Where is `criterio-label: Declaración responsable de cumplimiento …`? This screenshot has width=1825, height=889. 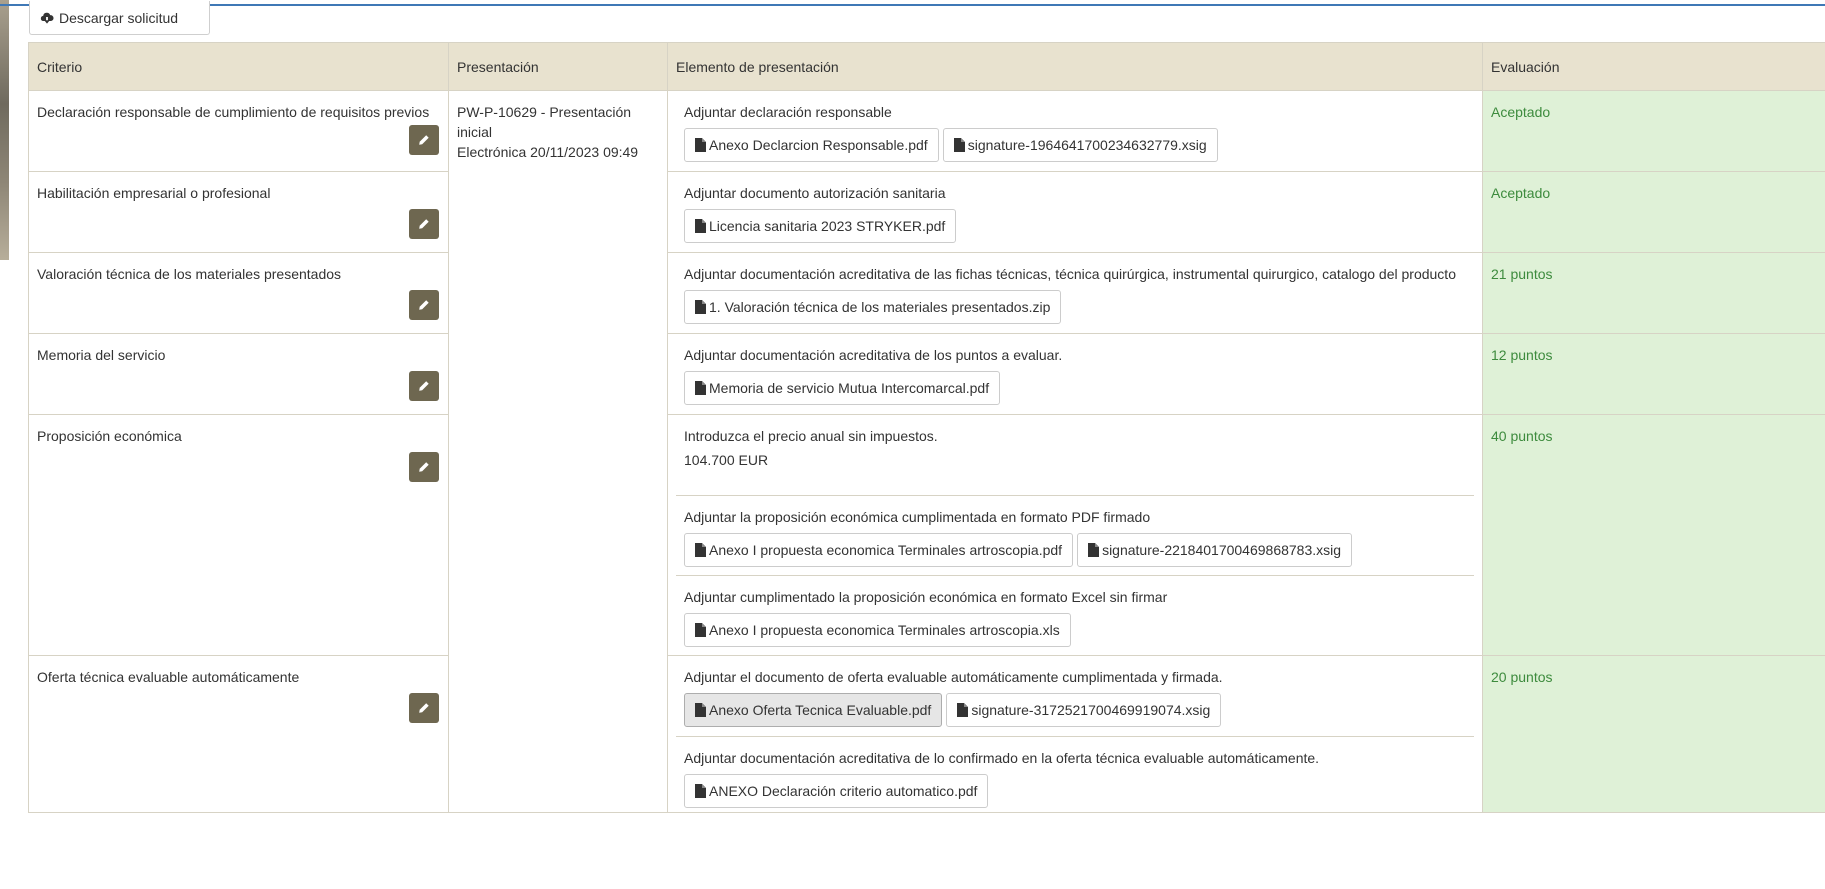 criterio-label: Declaración responsable de cumplimiento … is located at coordinates (233, 112).